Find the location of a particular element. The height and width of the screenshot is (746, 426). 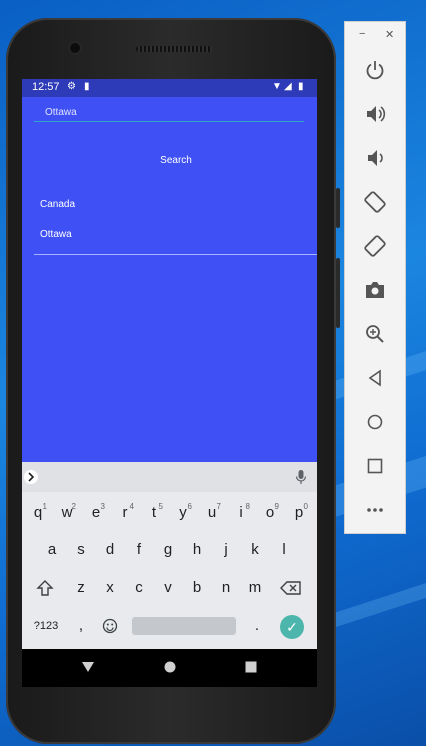

checkmark-icon: ✓ is located at coordinates (292, 627).